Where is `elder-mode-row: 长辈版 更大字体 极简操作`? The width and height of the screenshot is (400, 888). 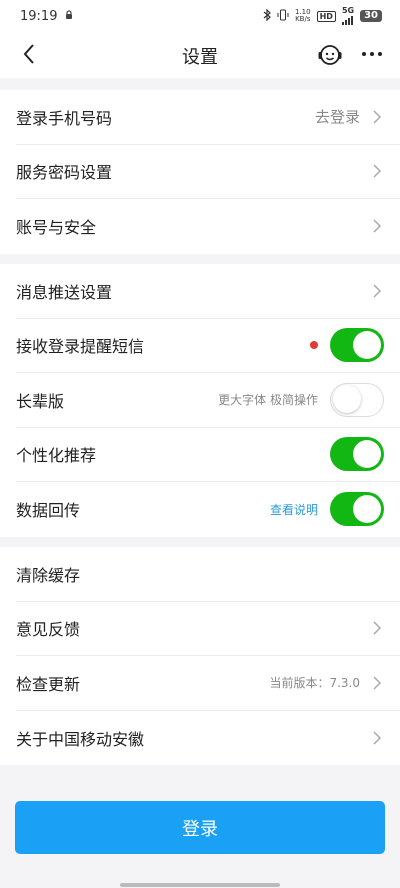 elder-mode-row: 长辈版 更大字体 极简操作 is located at coordinates (208, 400).